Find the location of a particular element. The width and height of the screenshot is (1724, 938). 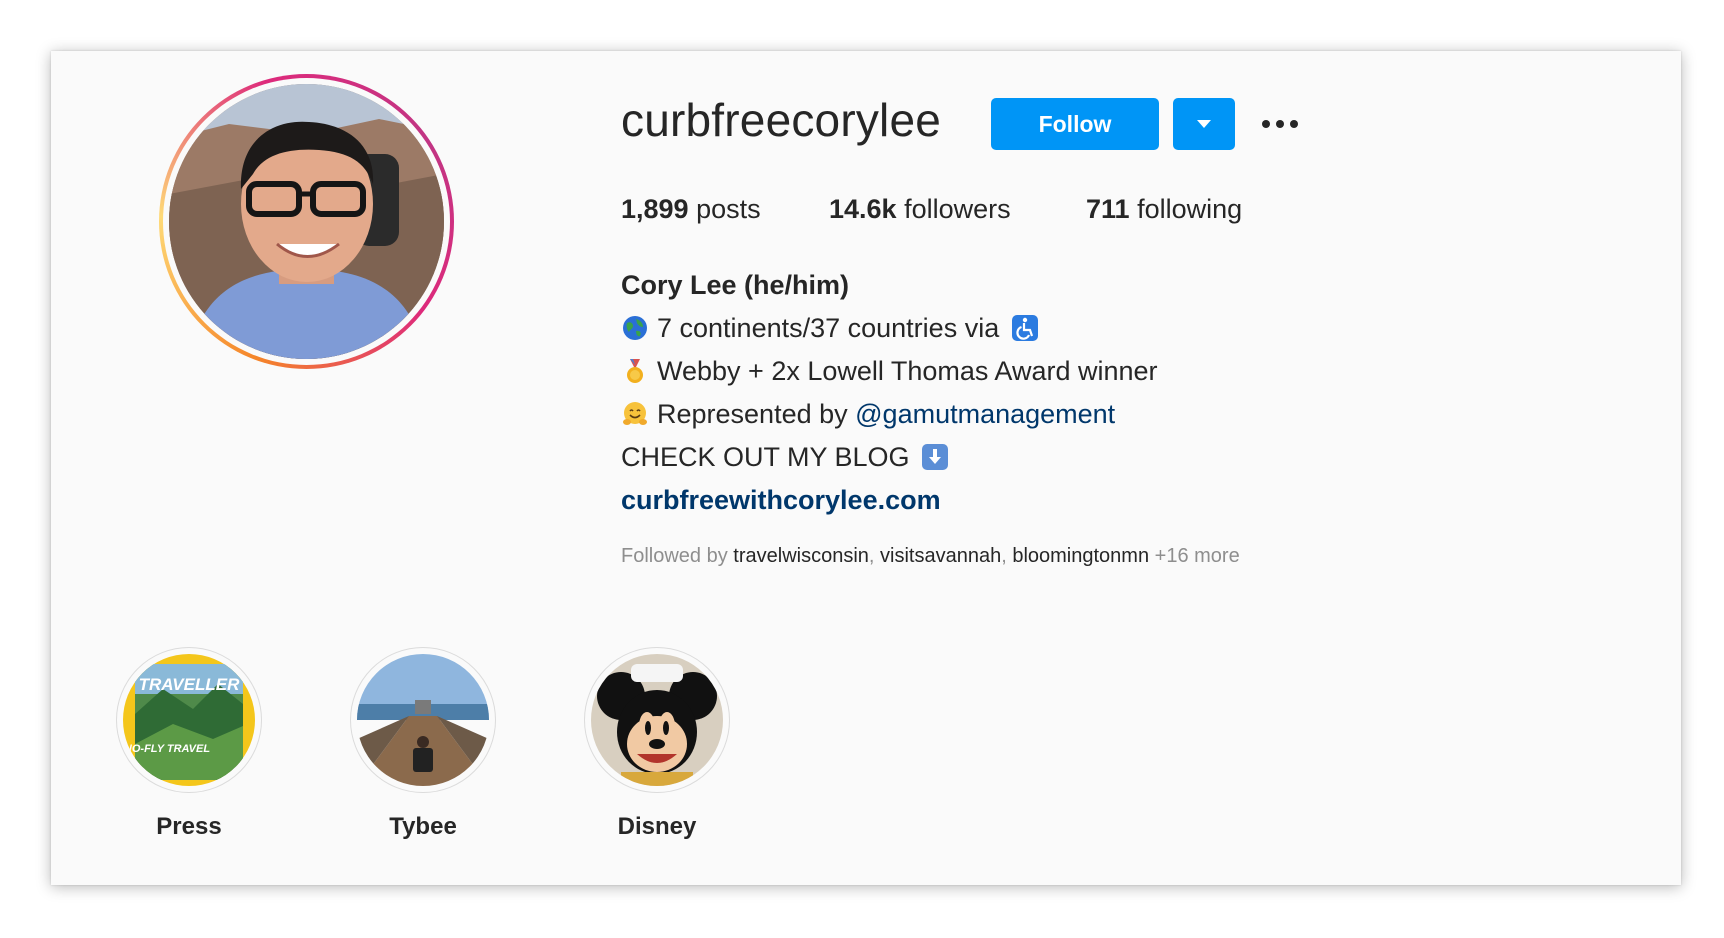

bio-awards-text: Webby + 2x Lowell Thomas Award winner is located at coordinates (907, 371).